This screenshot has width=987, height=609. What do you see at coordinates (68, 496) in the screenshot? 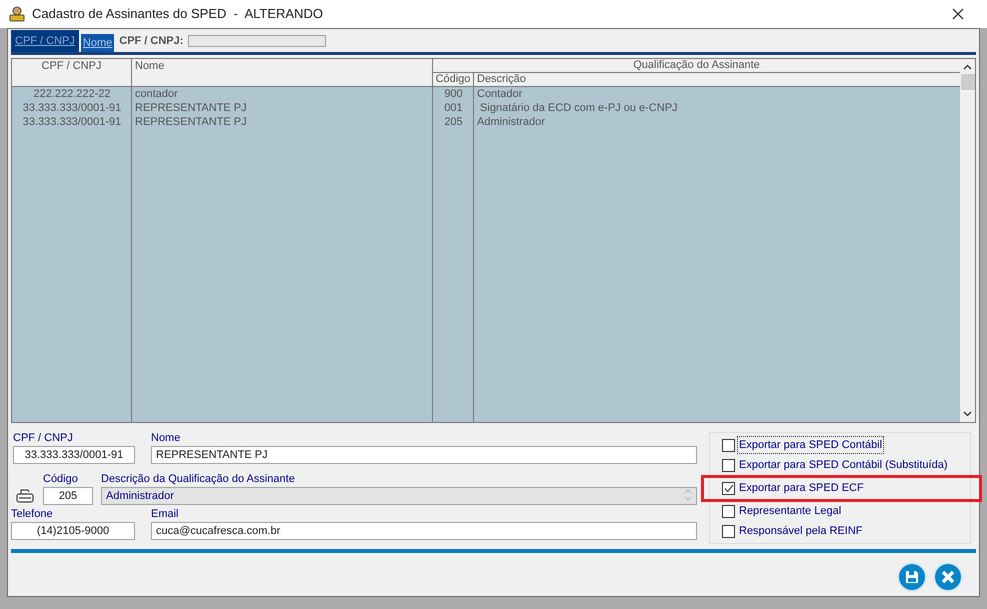
I see `code-field: 205` at bounding box center [68, 496].